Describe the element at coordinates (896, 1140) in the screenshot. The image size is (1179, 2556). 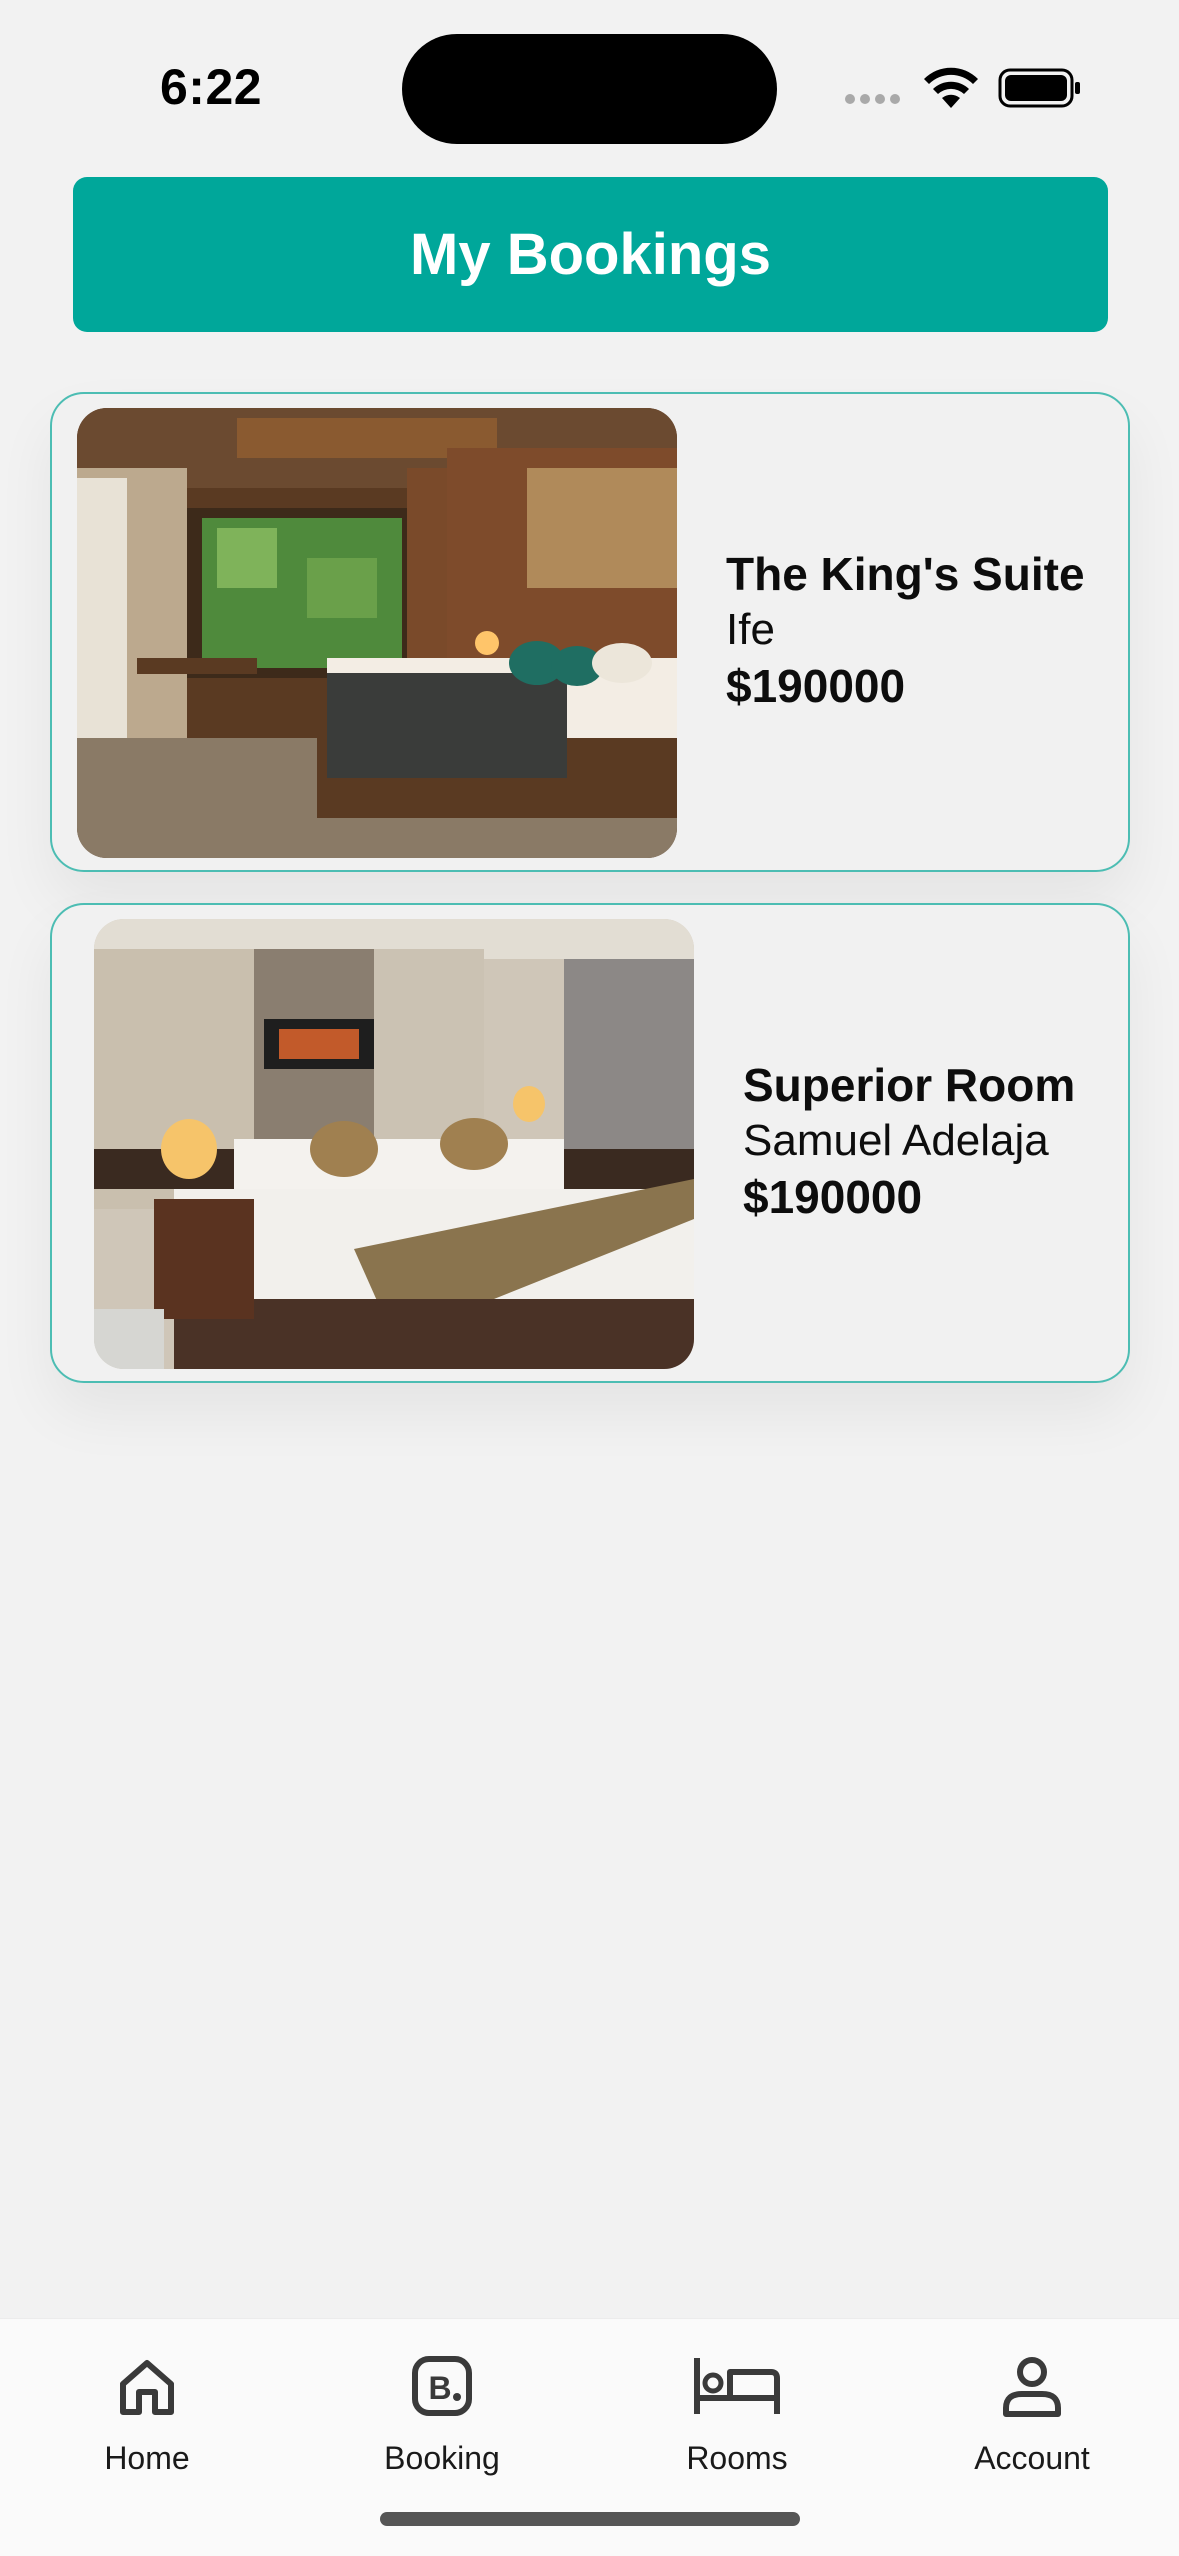
I see `booking-location: Samuel Adelaja` at that location.